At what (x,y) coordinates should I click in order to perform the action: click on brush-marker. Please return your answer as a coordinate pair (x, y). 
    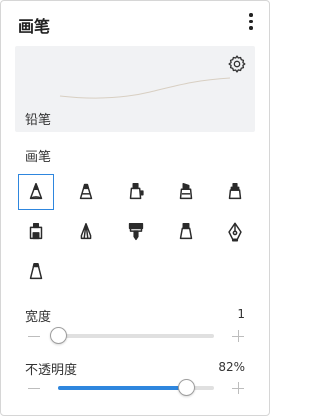
    Looking at the image, I should click on (136, 192).